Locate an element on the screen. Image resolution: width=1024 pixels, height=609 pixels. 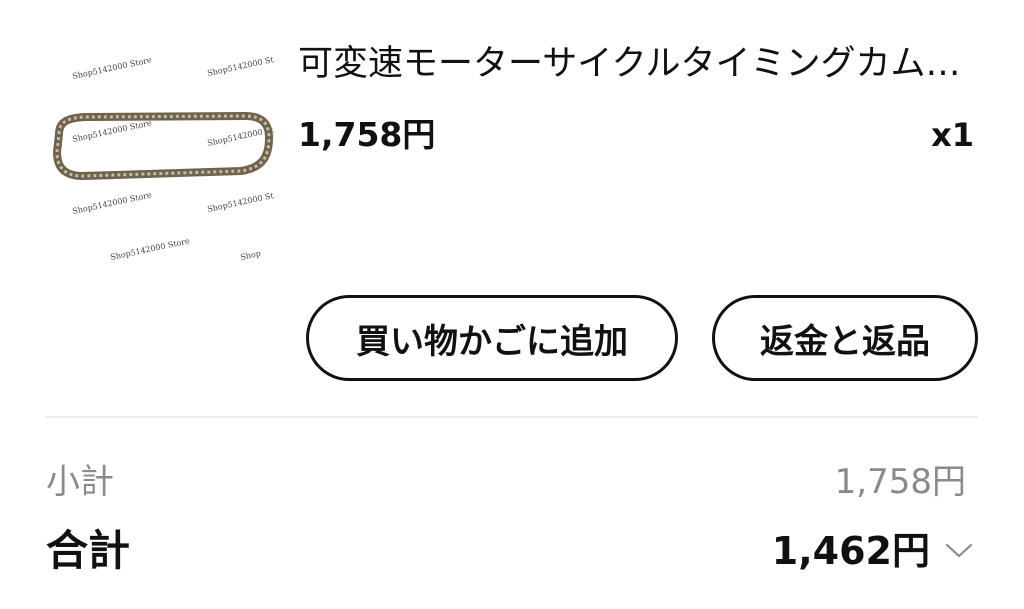
divider is located at coordinates (511, 417).